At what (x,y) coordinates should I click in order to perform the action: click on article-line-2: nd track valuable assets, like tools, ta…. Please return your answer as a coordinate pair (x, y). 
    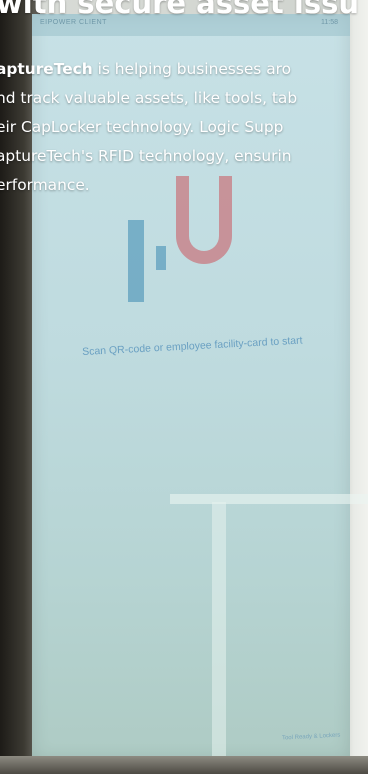
    Looking at the image, I should click on (149, 98).